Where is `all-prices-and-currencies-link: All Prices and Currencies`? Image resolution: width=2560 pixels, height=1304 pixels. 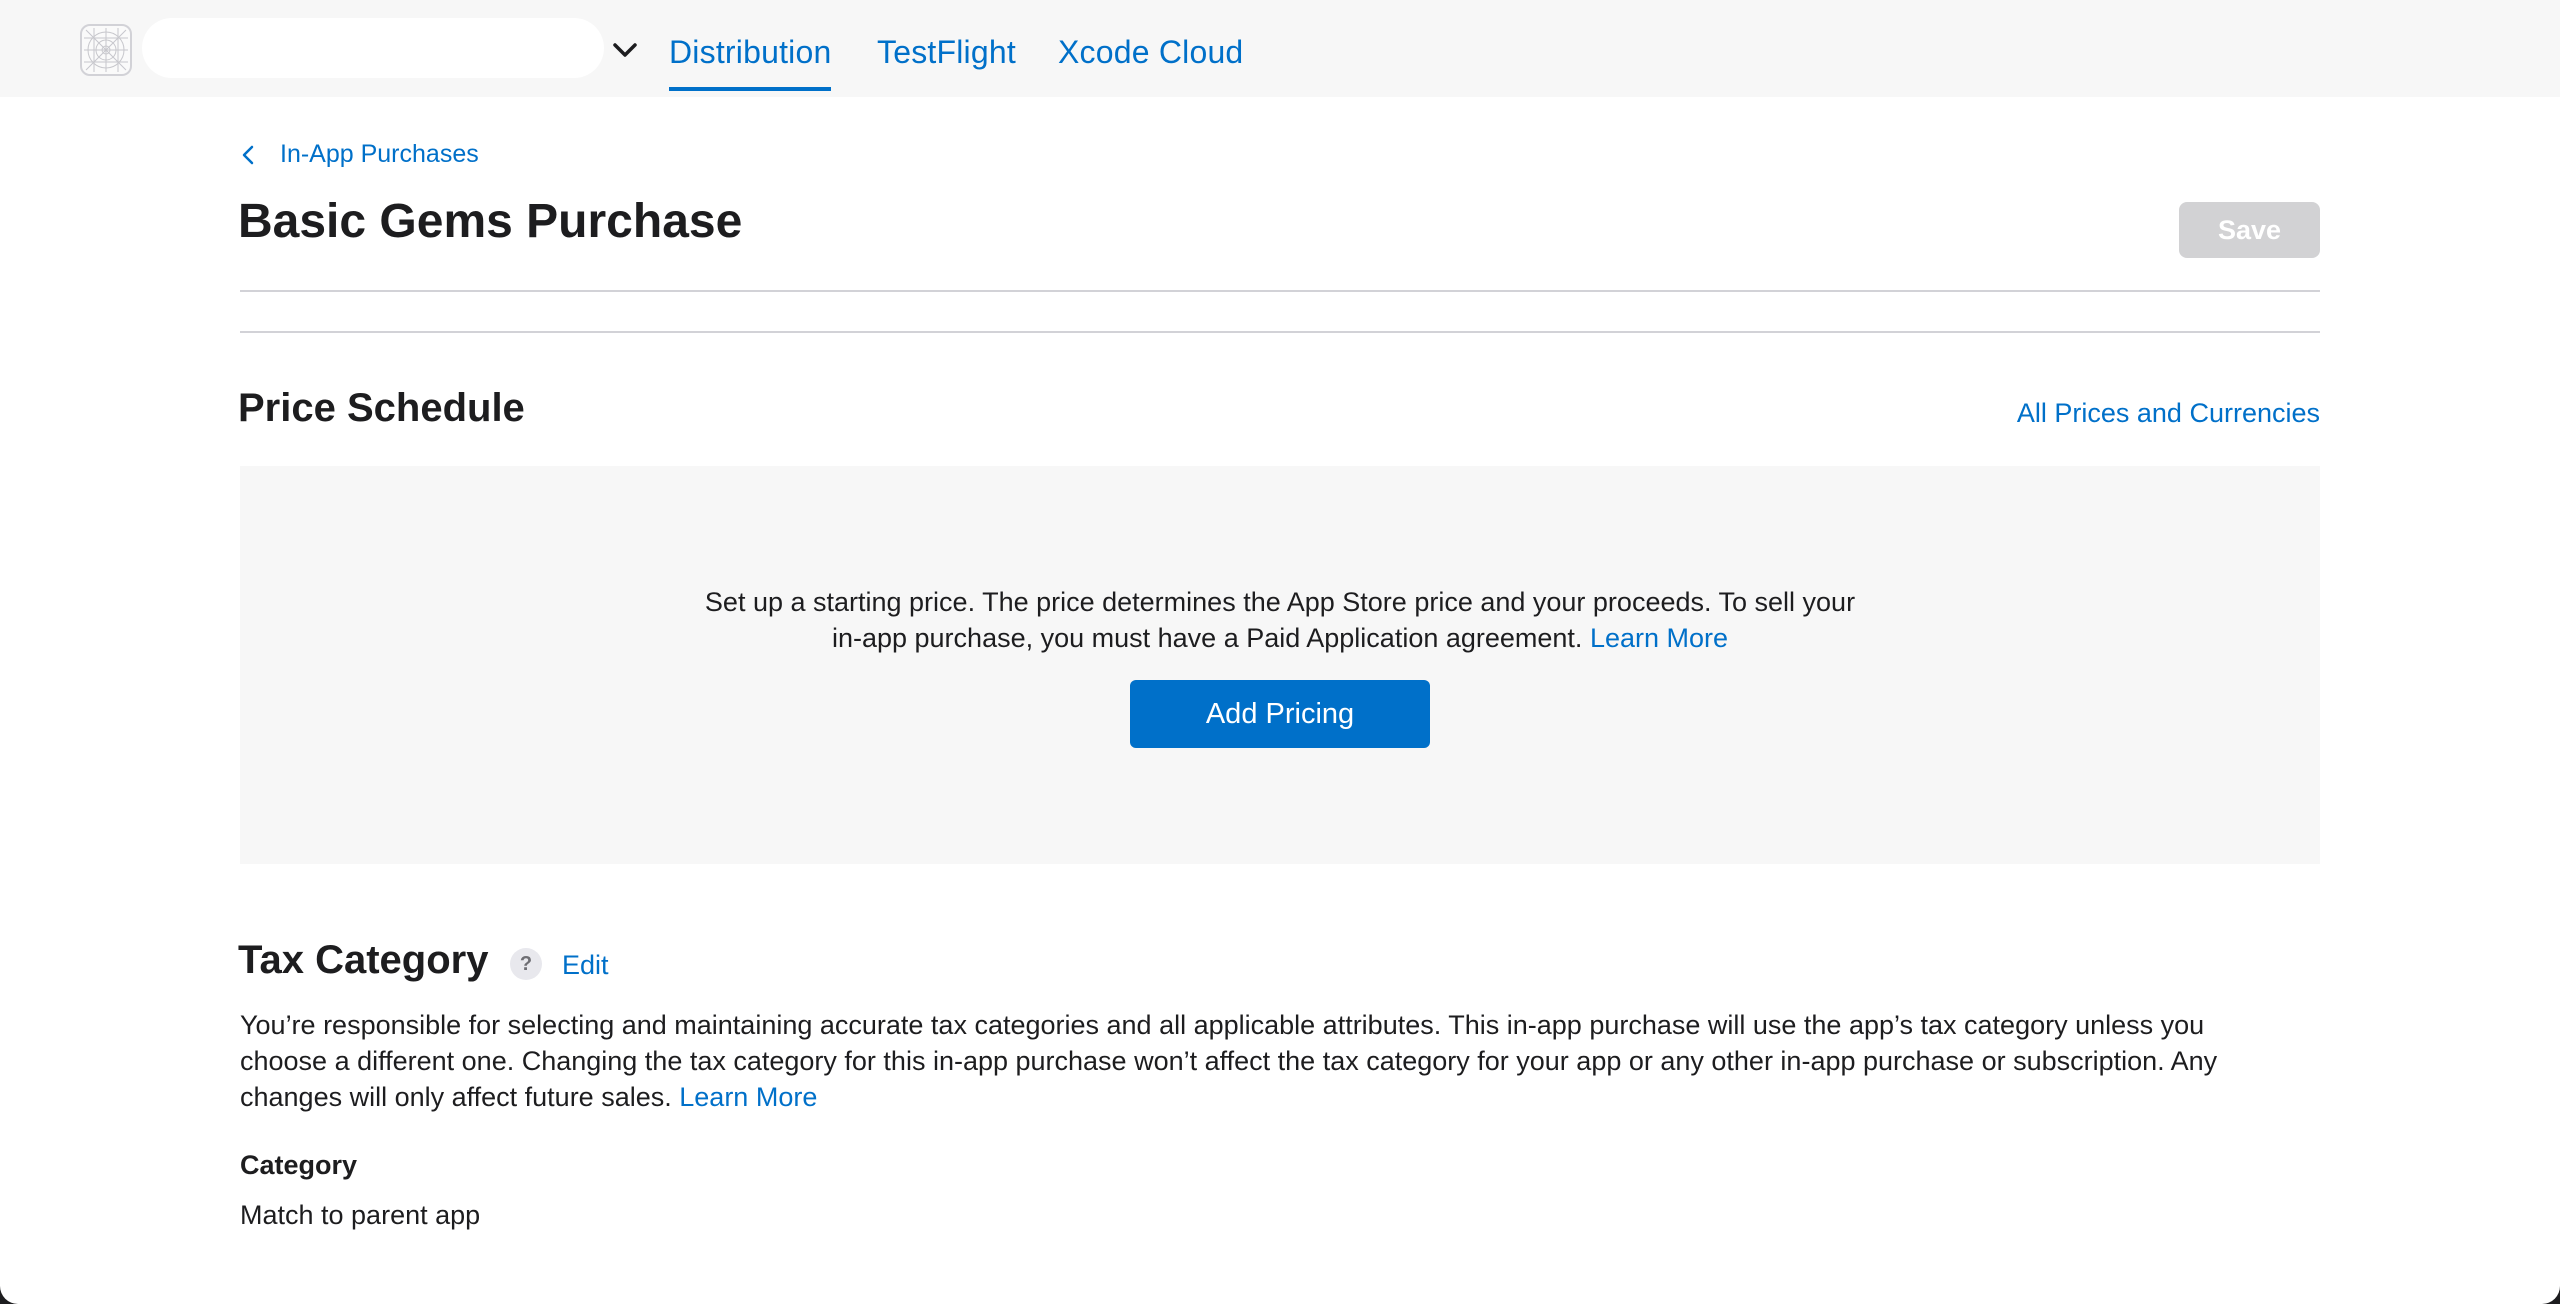 all-prices-and-currencies-link: All Prices and Currencies is located at coordinates (2168, 413).